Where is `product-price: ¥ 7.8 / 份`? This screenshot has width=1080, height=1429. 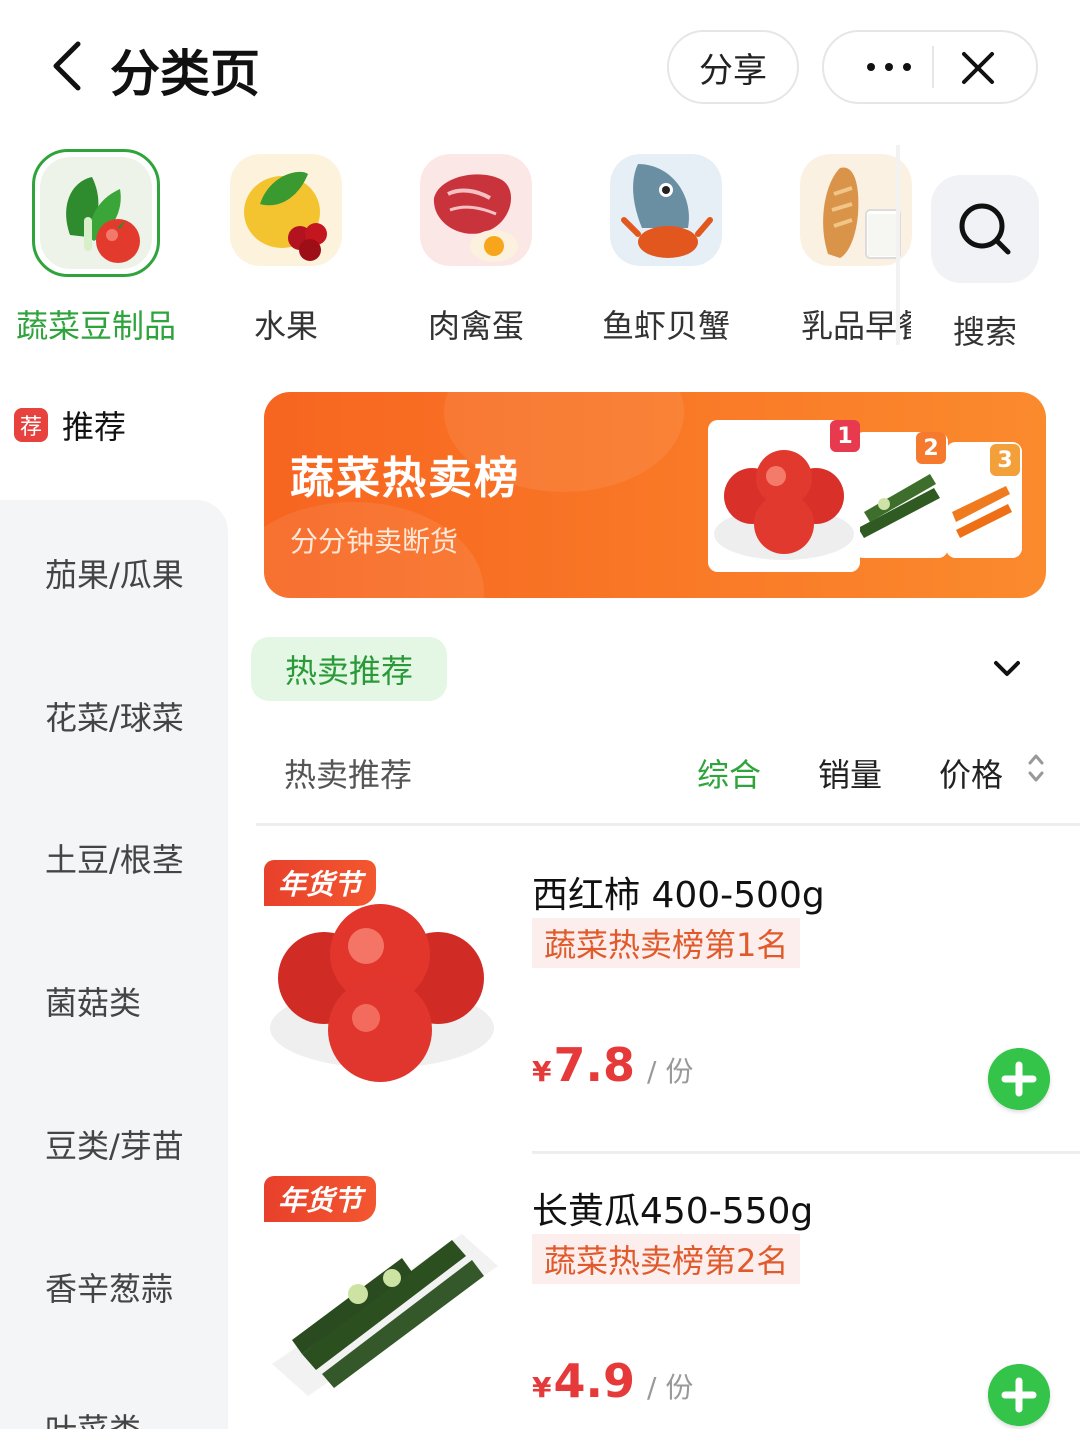
product-price: ¥ 7.8 / 份 is located at coordinates (612, 1065).